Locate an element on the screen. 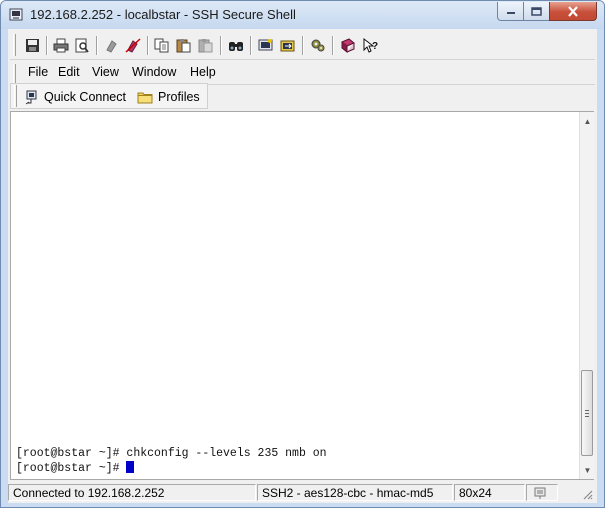 The image size is (605, 508). menu-window: Window is located at coordinates (154, 72).